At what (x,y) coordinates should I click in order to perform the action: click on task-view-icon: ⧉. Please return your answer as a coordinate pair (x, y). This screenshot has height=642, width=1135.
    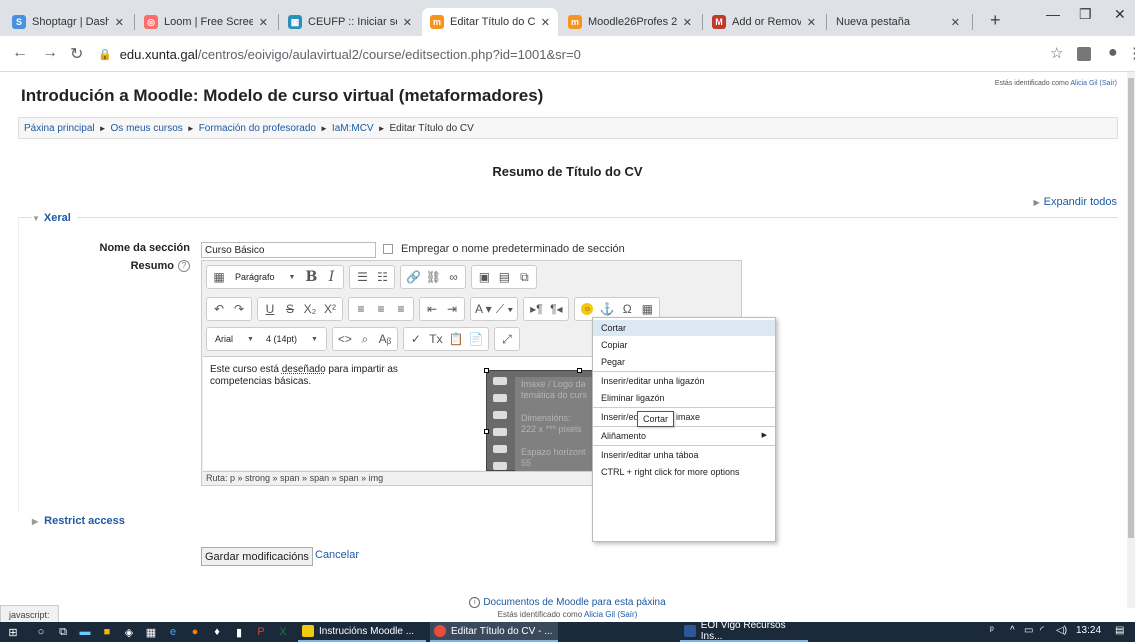
    Looking at the image, I should click on (63, 632).